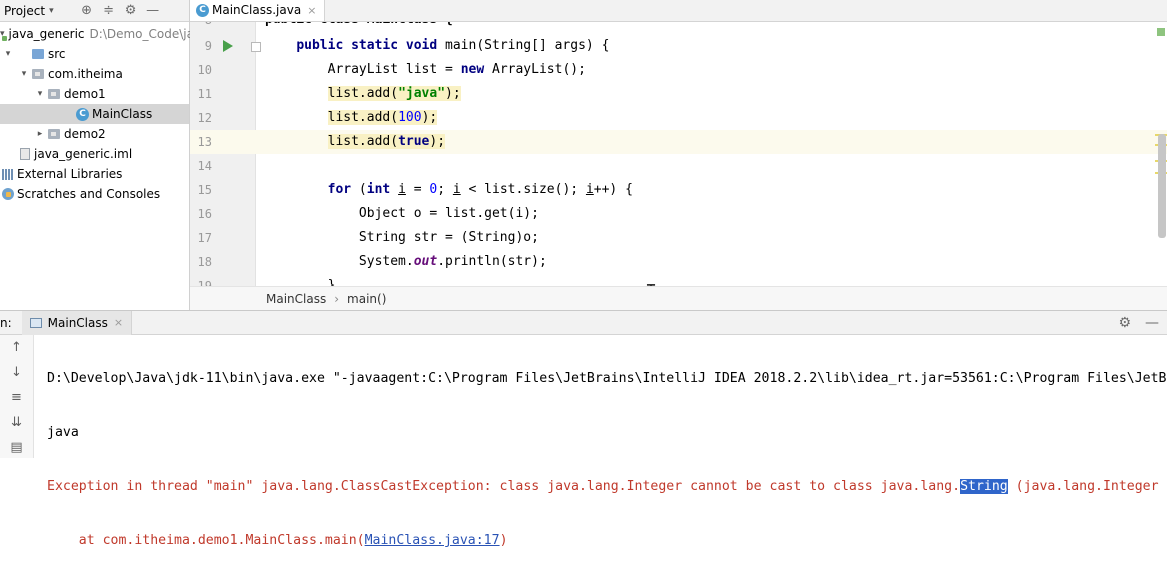 The image size is (1167, 583). Describe the element at coordinates (678, 118) in the screenshot. I see `code-line-12: 12 list.add(100);` at that location.